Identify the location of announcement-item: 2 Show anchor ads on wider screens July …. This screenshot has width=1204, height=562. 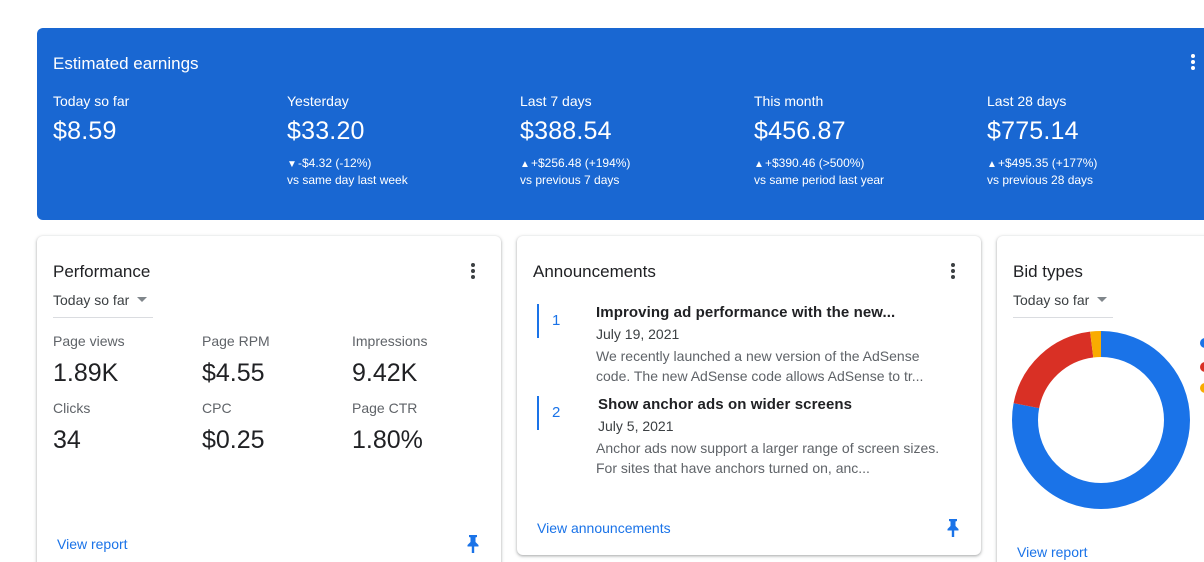
(747, 437).